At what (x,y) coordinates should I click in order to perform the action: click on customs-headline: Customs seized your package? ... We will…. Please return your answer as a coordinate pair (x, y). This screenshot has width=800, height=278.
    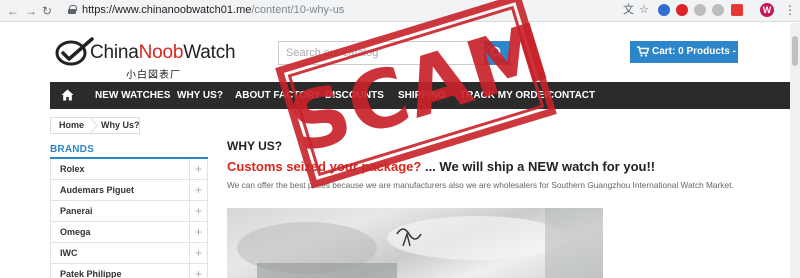
    Looking at the image, I should click on (441, 166).